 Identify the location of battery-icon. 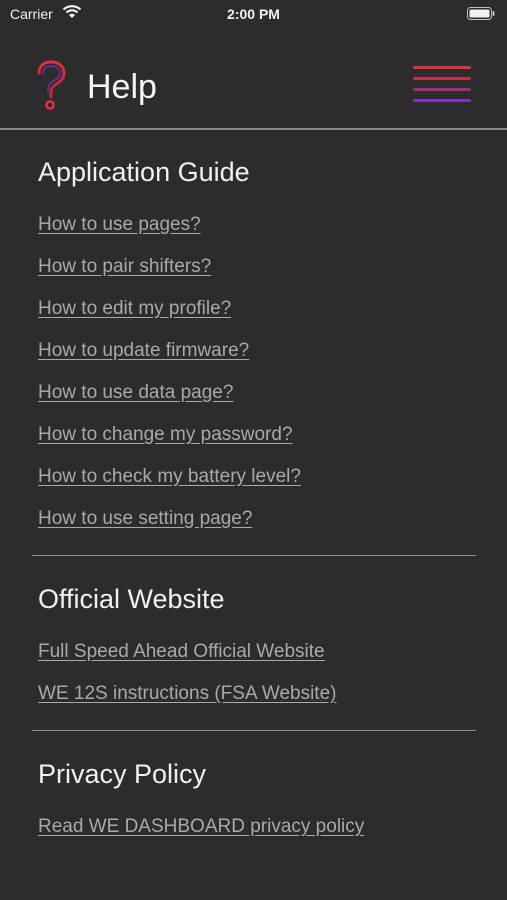
(481, 13).